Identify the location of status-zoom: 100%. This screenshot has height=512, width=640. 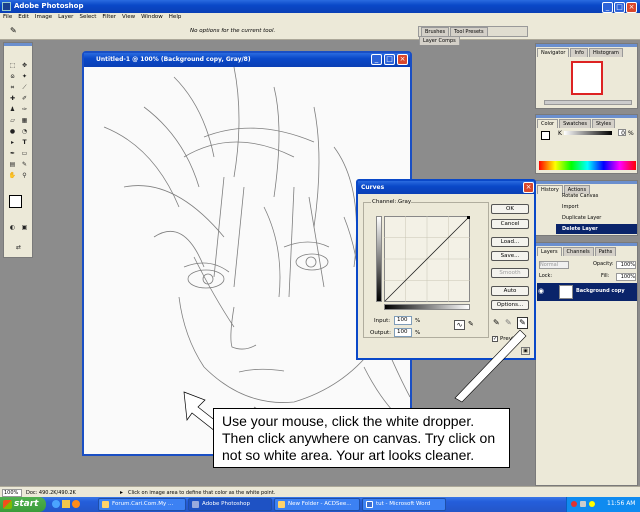
(12, 493).